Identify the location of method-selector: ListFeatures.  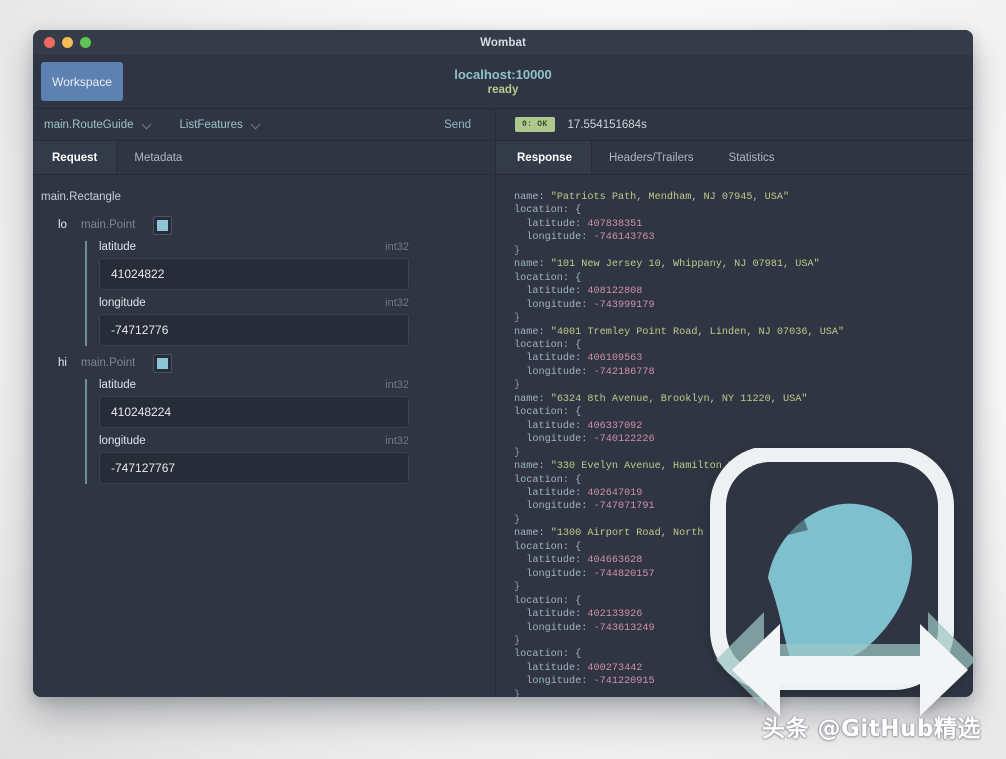
(220, 125).